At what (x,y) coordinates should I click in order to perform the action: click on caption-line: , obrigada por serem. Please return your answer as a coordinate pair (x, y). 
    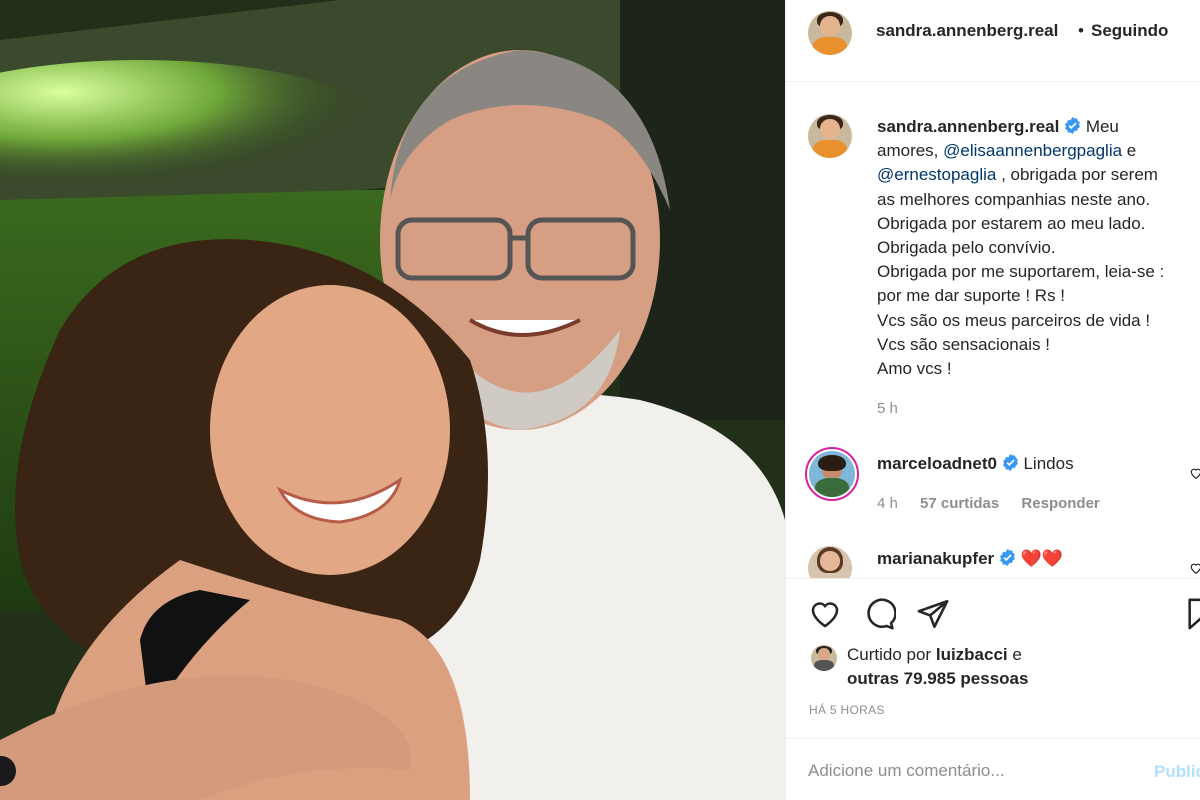
    Looking at the image, I should click on (1079, 175).